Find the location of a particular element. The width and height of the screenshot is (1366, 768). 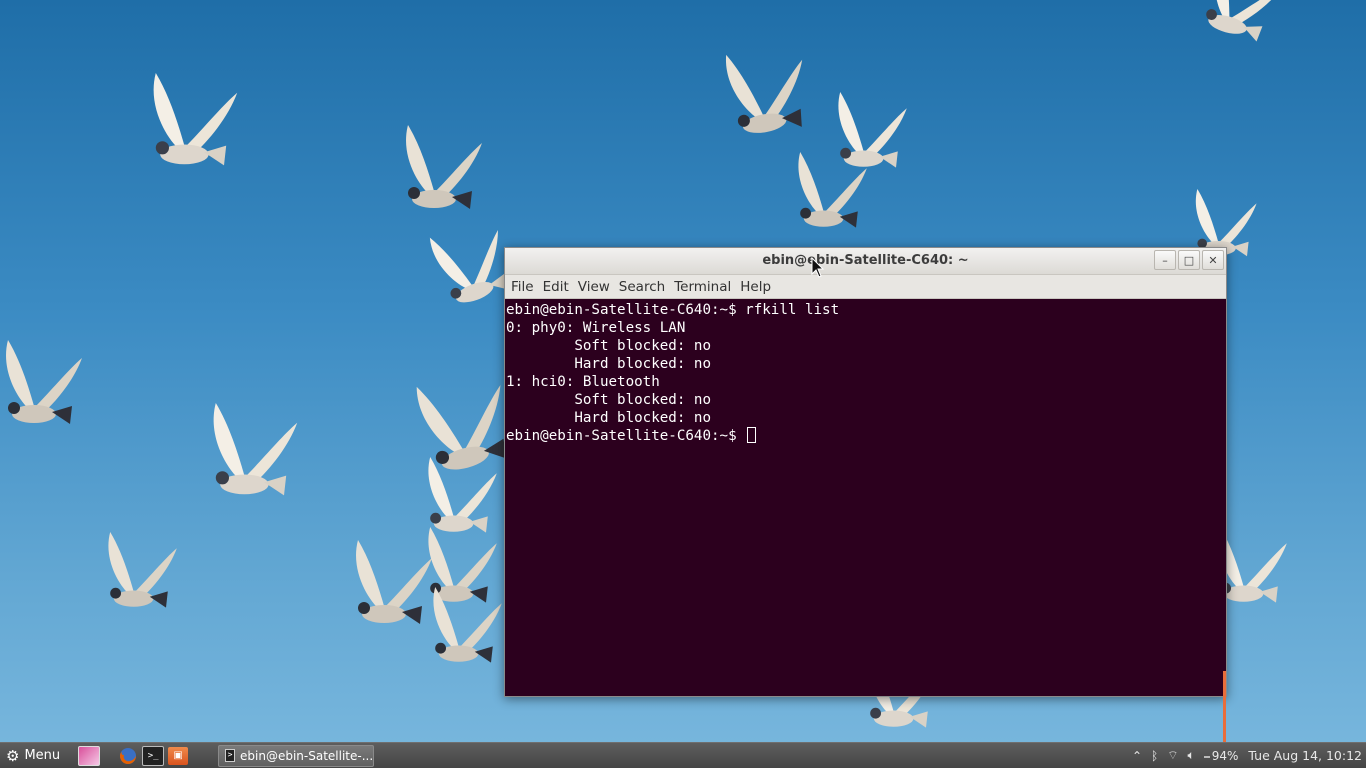

terminal-prompt-line: ebin@ebin-Satellite-C640:~$ is located at coordinates (866, 436).